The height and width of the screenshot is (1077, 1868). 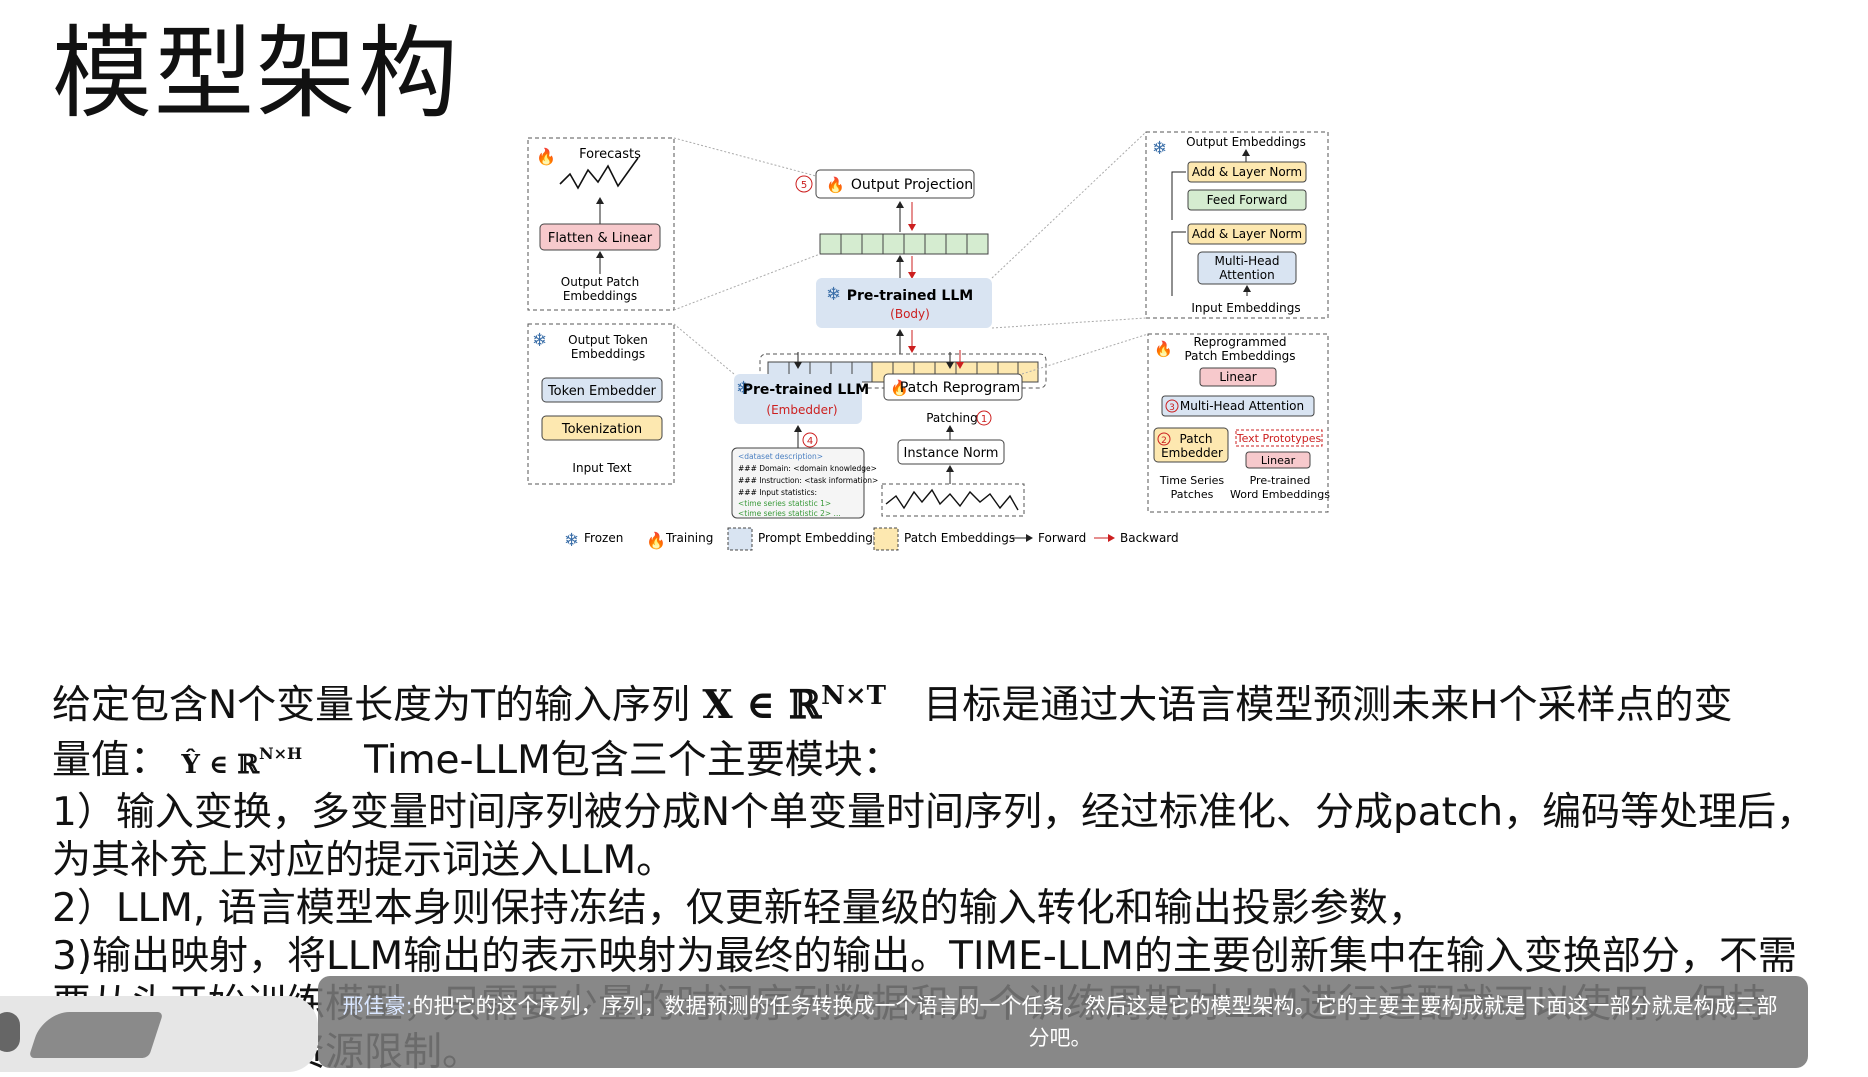 I want to click on pretrained-word-label-1: Pre-trained, so click(x=1280, y=480).